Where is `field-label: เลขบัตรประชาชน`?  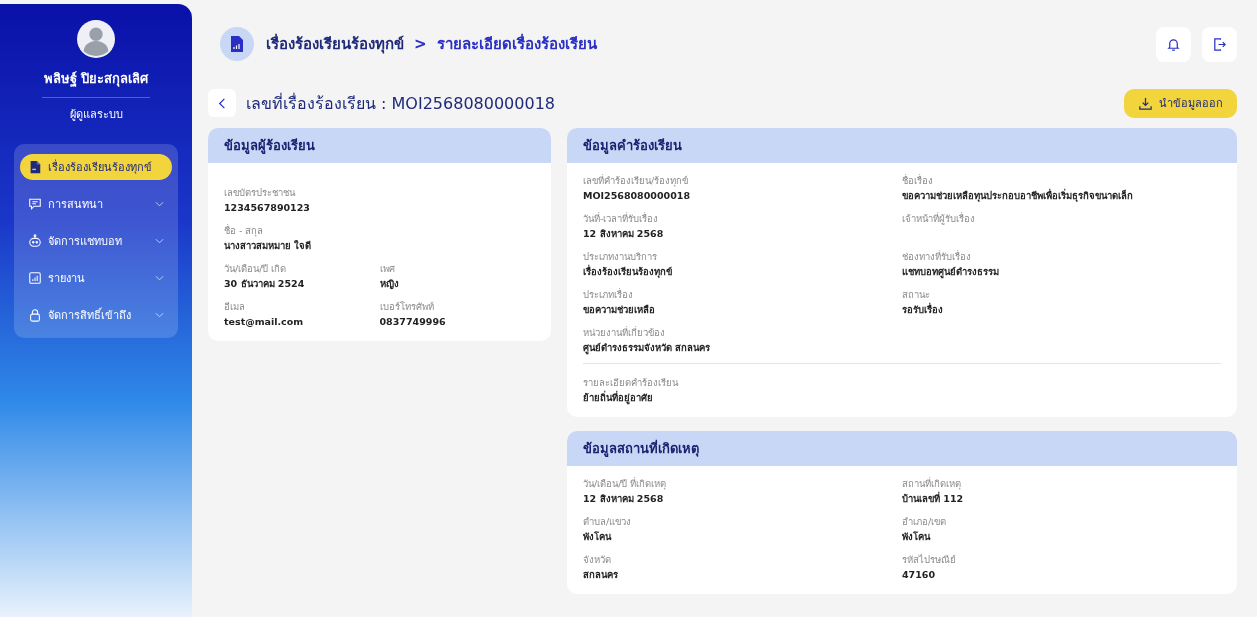
field-label: เลขบัตรประชาชน is located at coordinates (260, 193).